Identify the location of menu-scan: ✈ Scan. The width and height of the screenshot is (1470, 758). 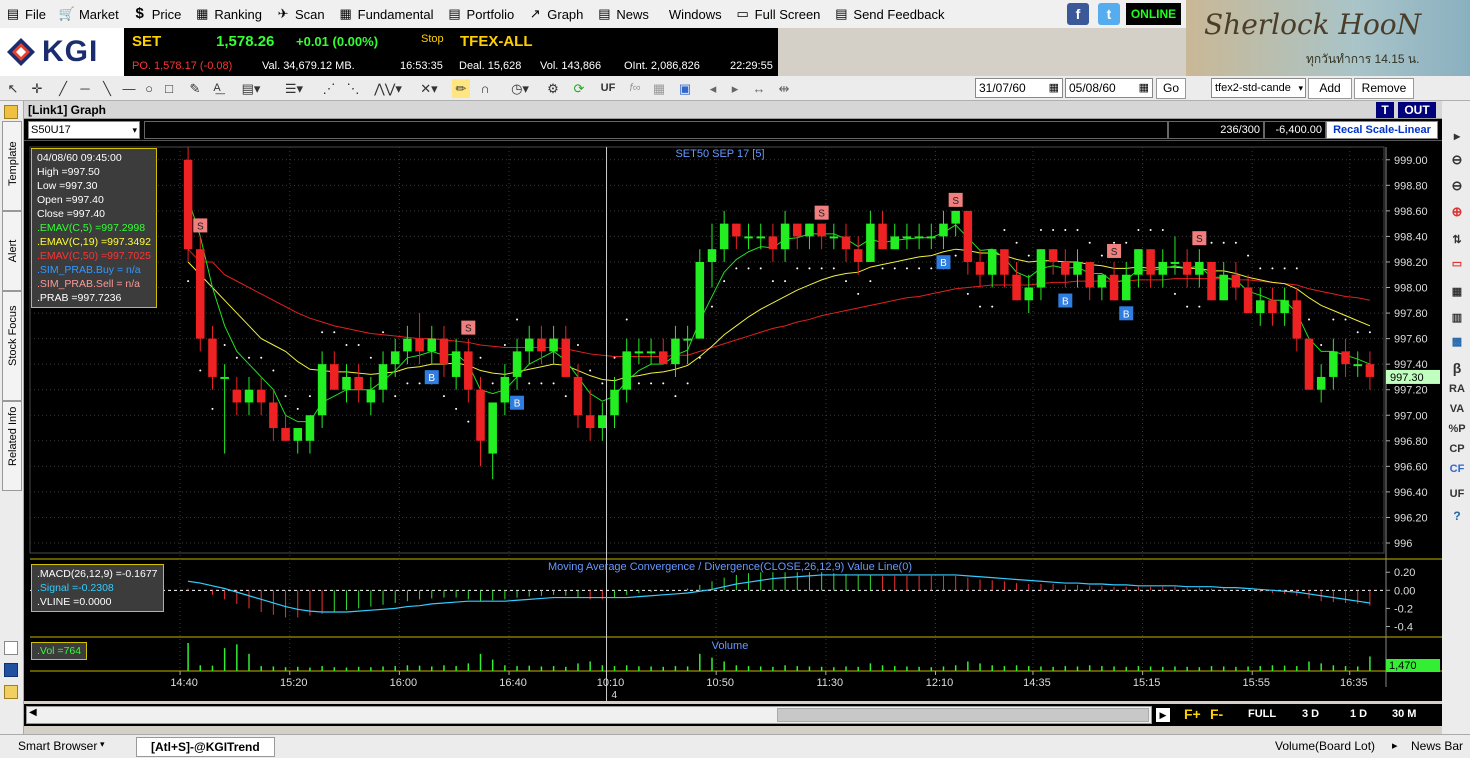
(299, 14).